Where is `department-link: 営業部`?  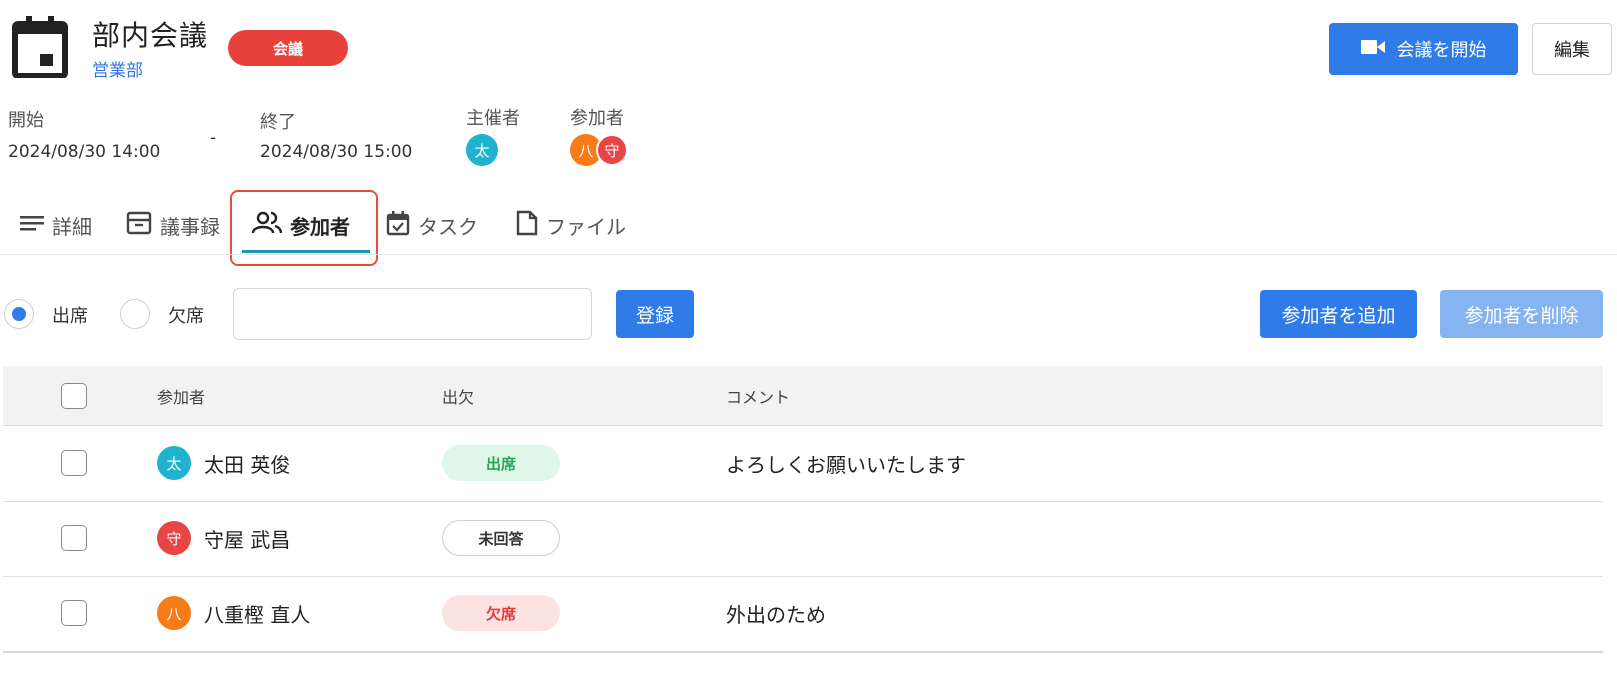 department-link: 営業部 is located at coordinates (117, 68).